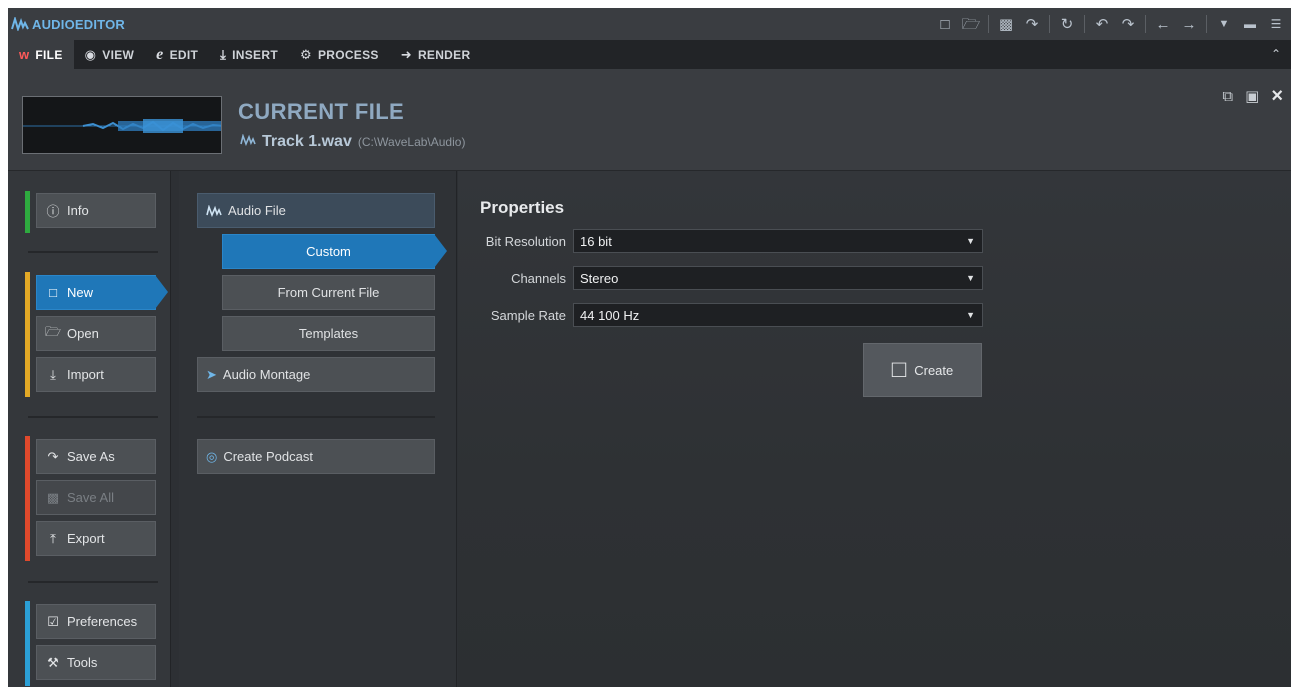 Image resolution: width=1293 pixels, height=687 pixels. What do you see at coordinates (1276, 54) in the screenshot?
I see `collapse-ribbon-icon: ⌃` at bounding box center [1276, 54].